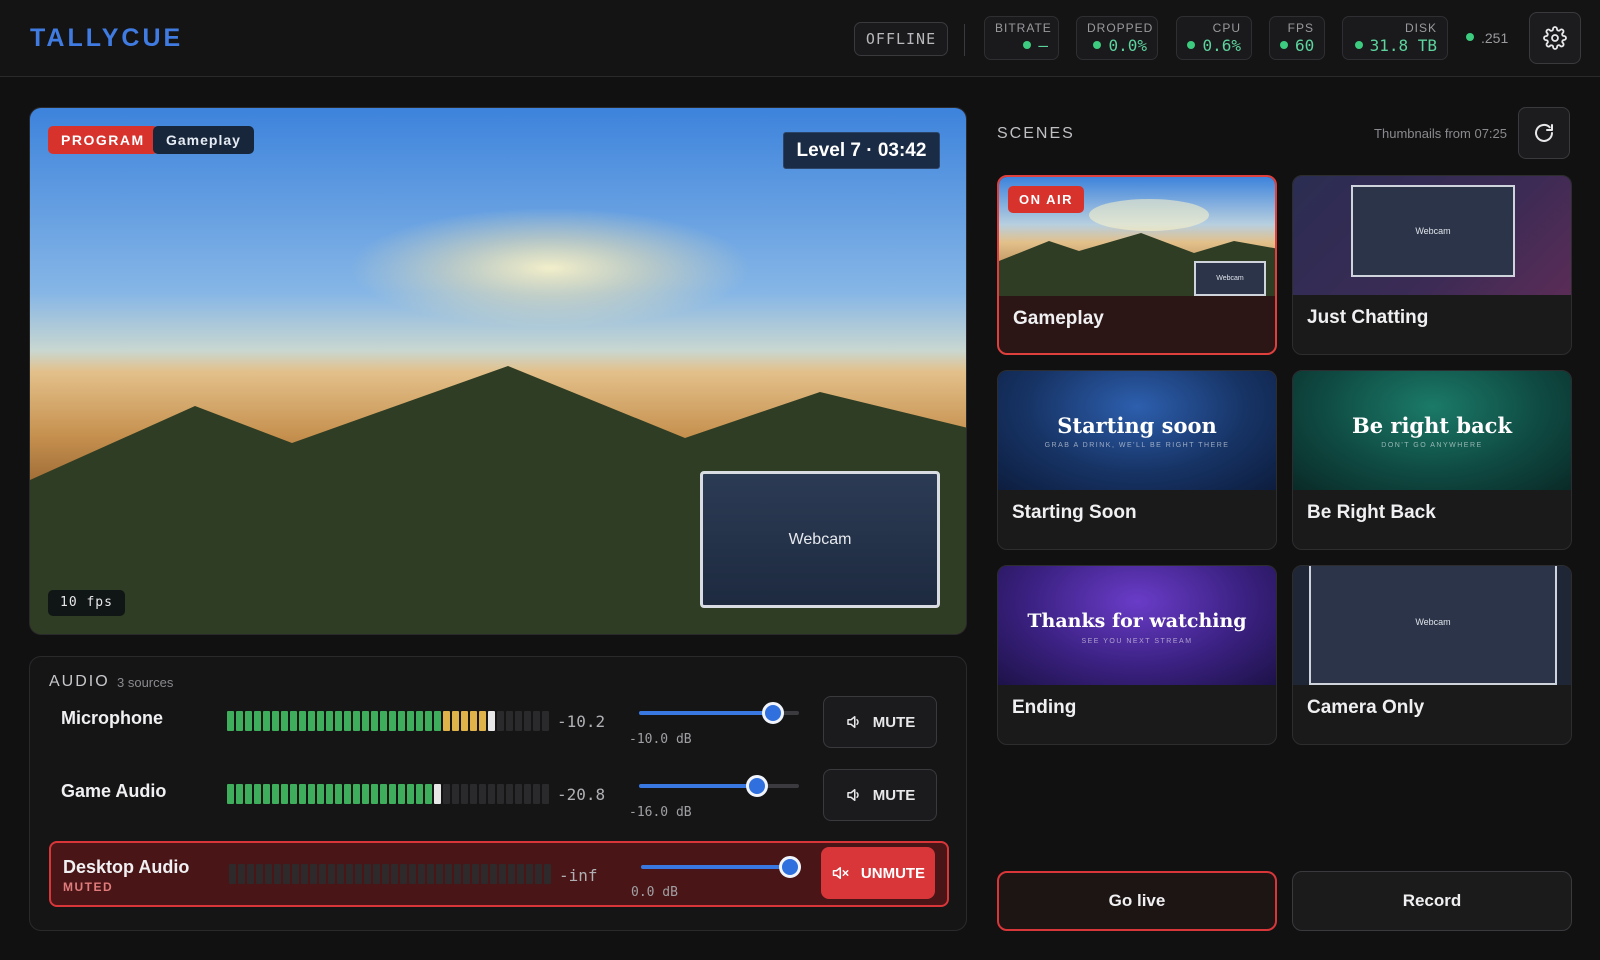 Image resolution: width=1600 pixels, height=960 pixels. Describe the element at coordinates (103, 140) in the screenshot. I see `program-badge: PROGRAM` at that location.